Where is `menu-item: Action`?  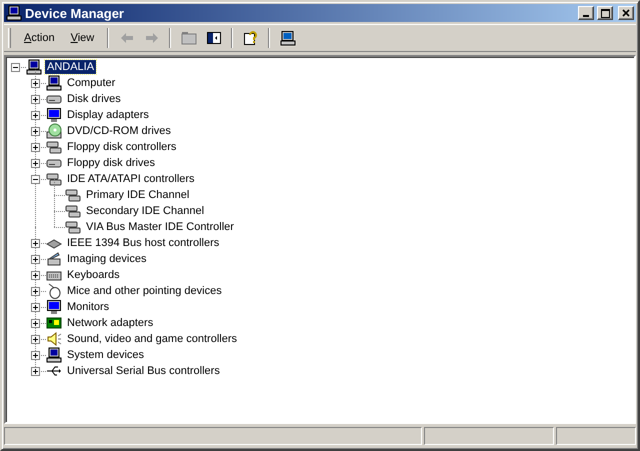 menu-item: Action is located at coordinates (39, 38).